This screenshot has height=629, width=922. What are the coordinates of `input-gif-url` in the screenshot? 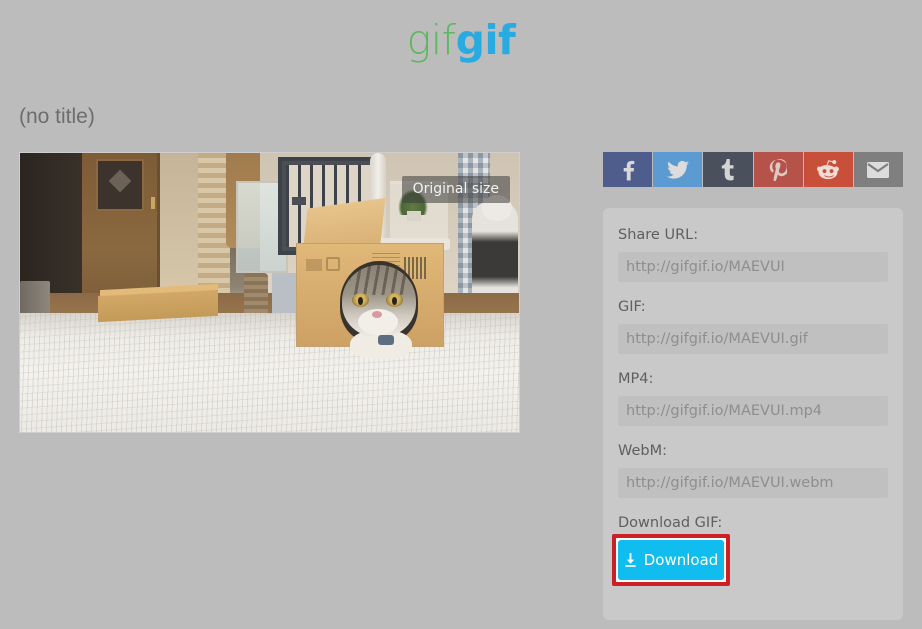 It's located at (753, 339).